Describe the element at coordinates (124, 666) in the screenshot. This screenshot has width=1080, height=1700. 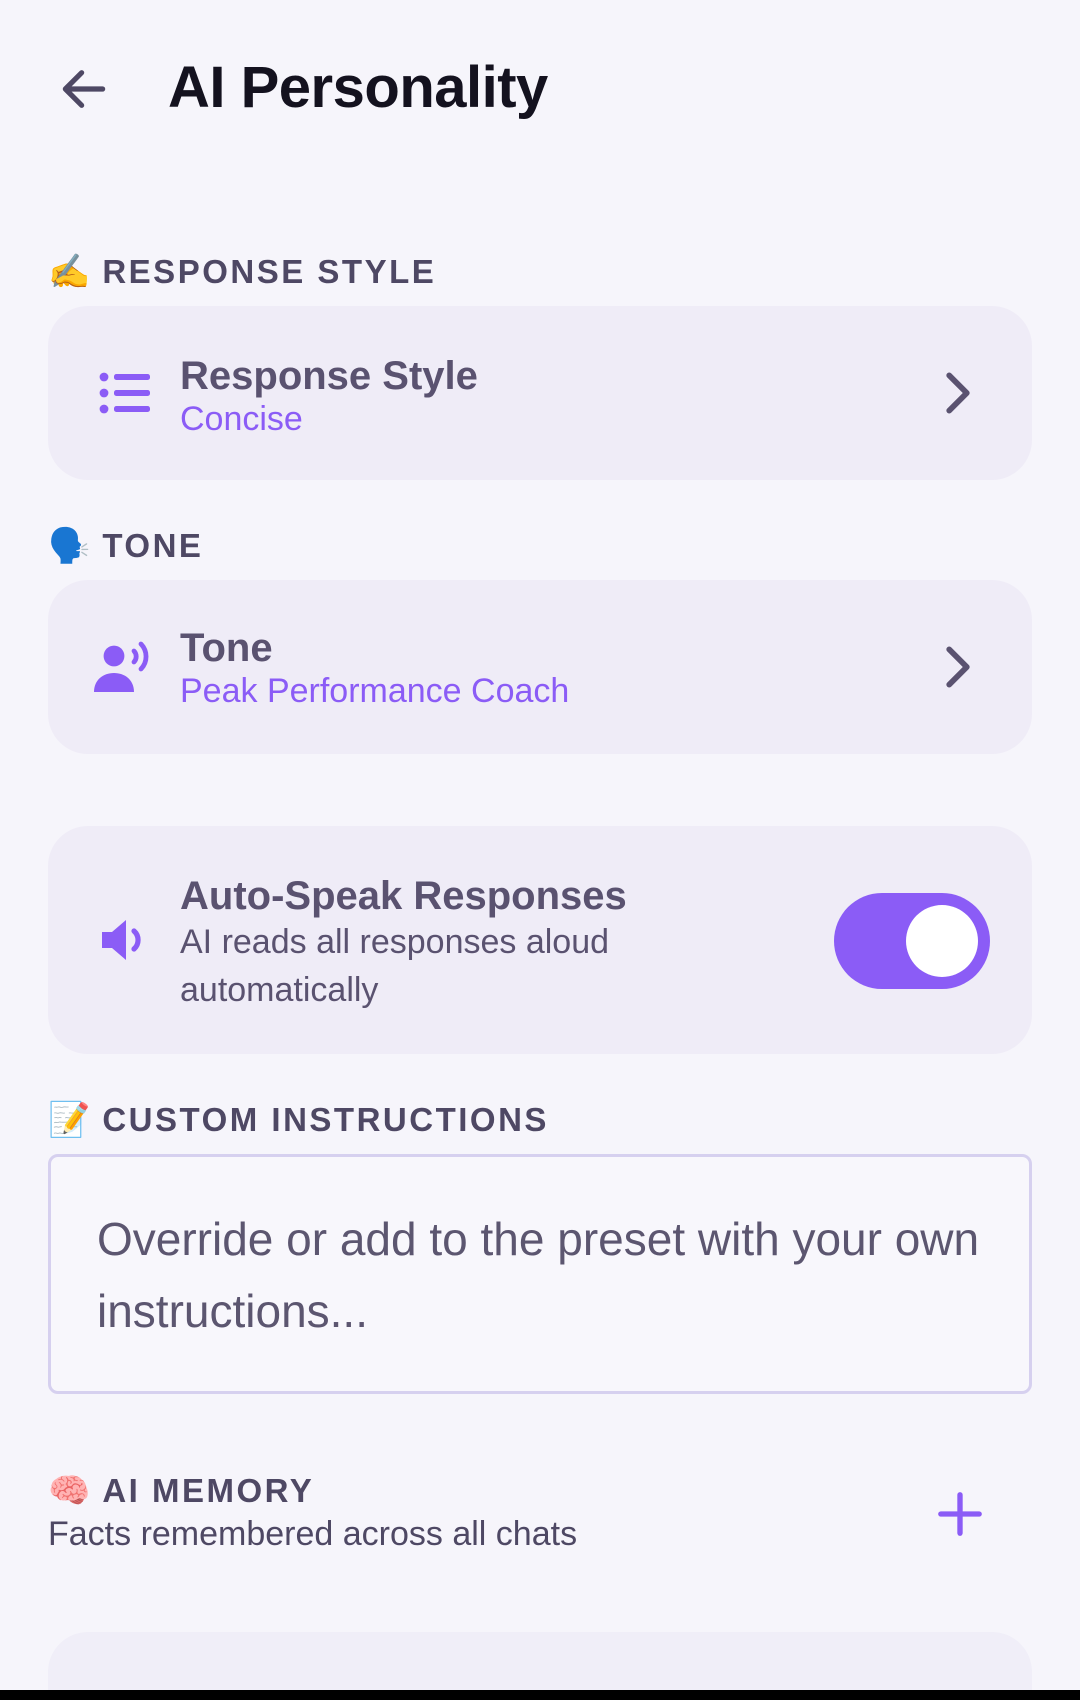
I see `speaking-person-icon` at that location.